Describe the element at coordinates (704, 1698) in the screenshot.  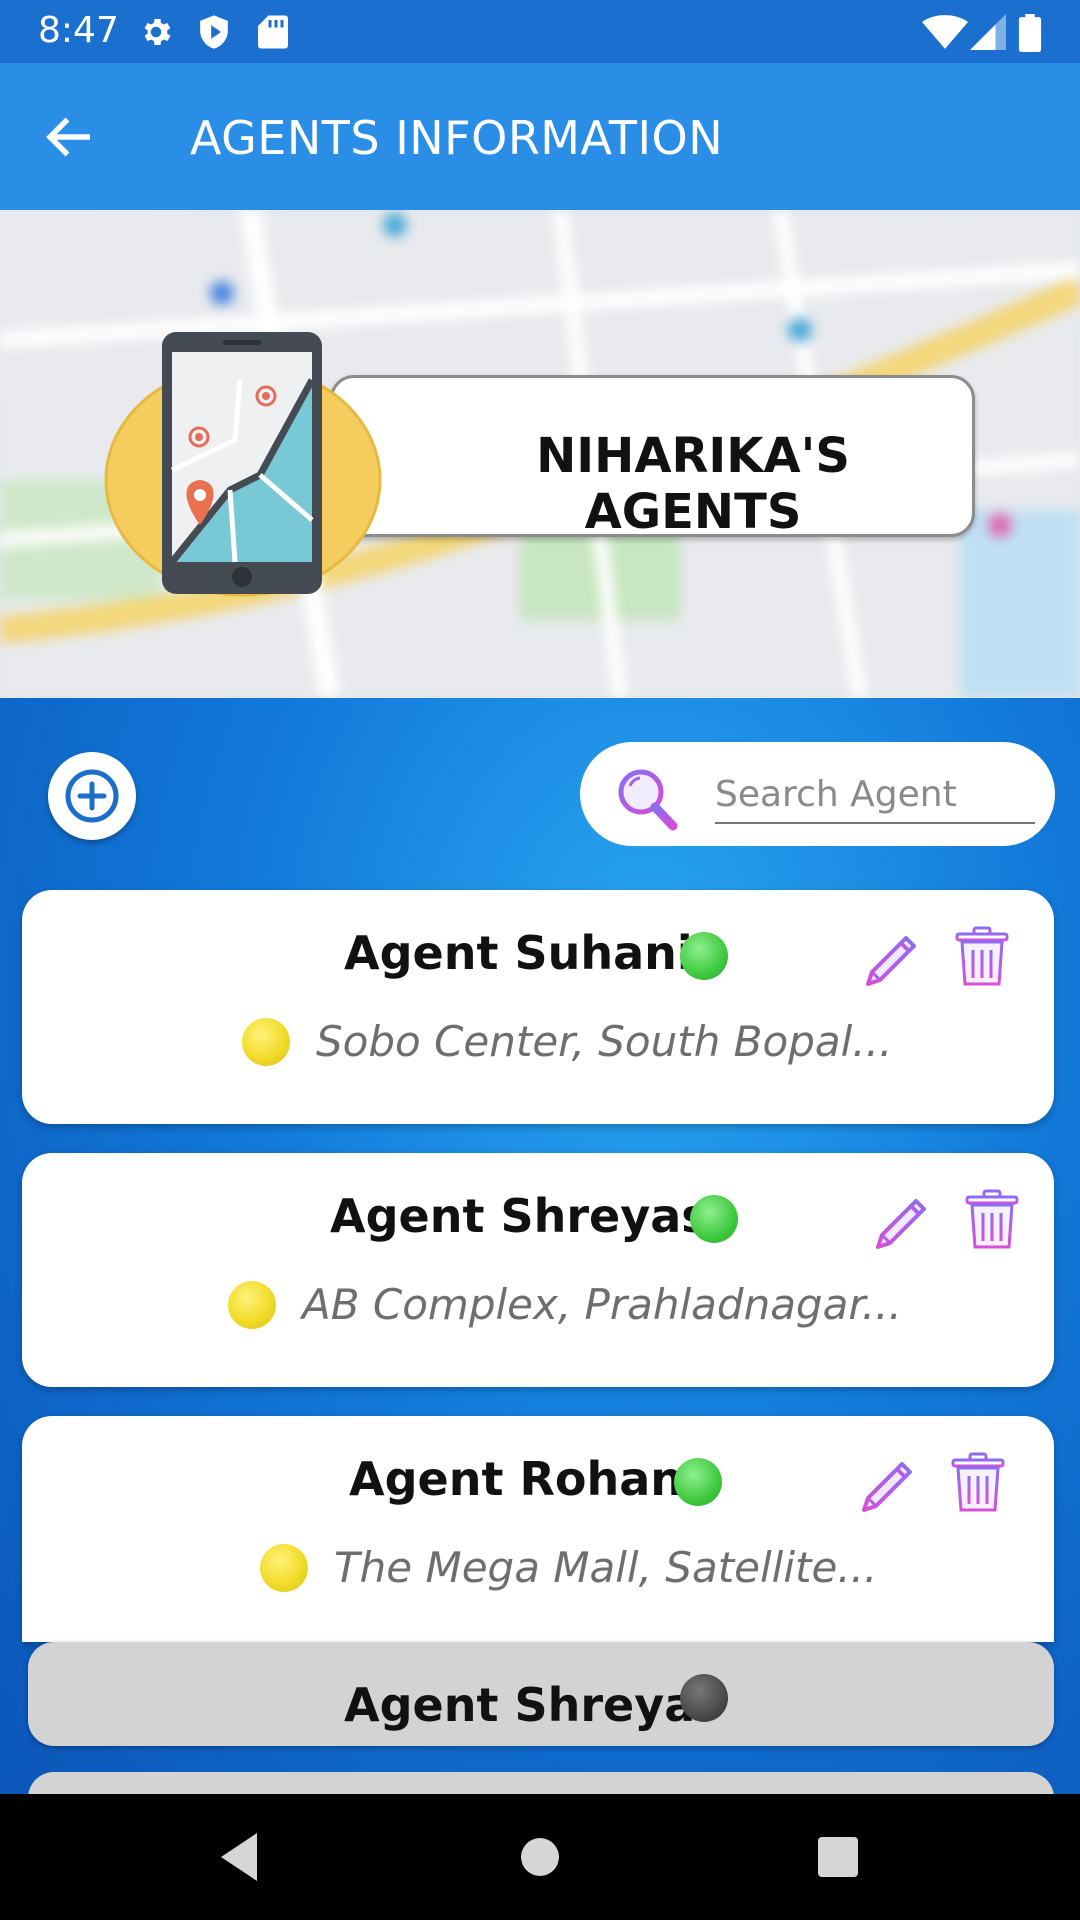
I see `offline-status-dot` at that location.